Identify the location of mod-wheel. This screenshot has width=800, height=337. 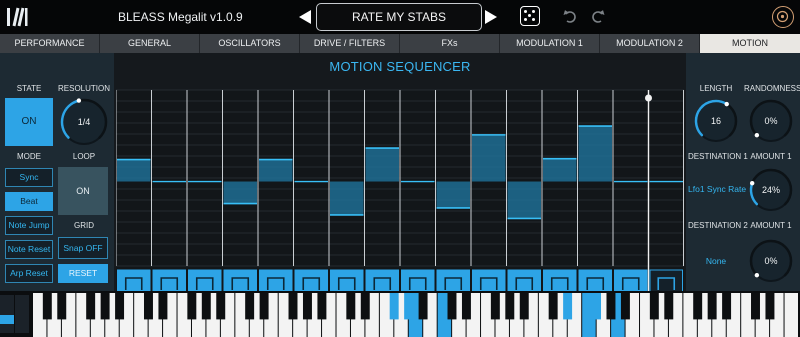
(22, 314).